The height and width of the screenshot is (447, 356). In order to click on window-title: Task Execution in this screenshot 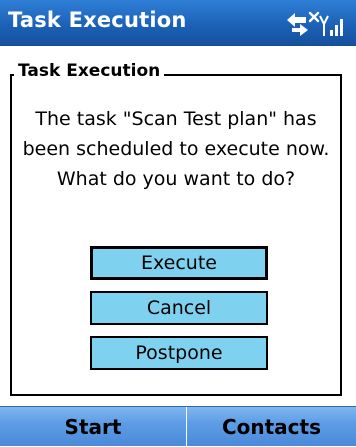, I will do `click(97, 20)`.